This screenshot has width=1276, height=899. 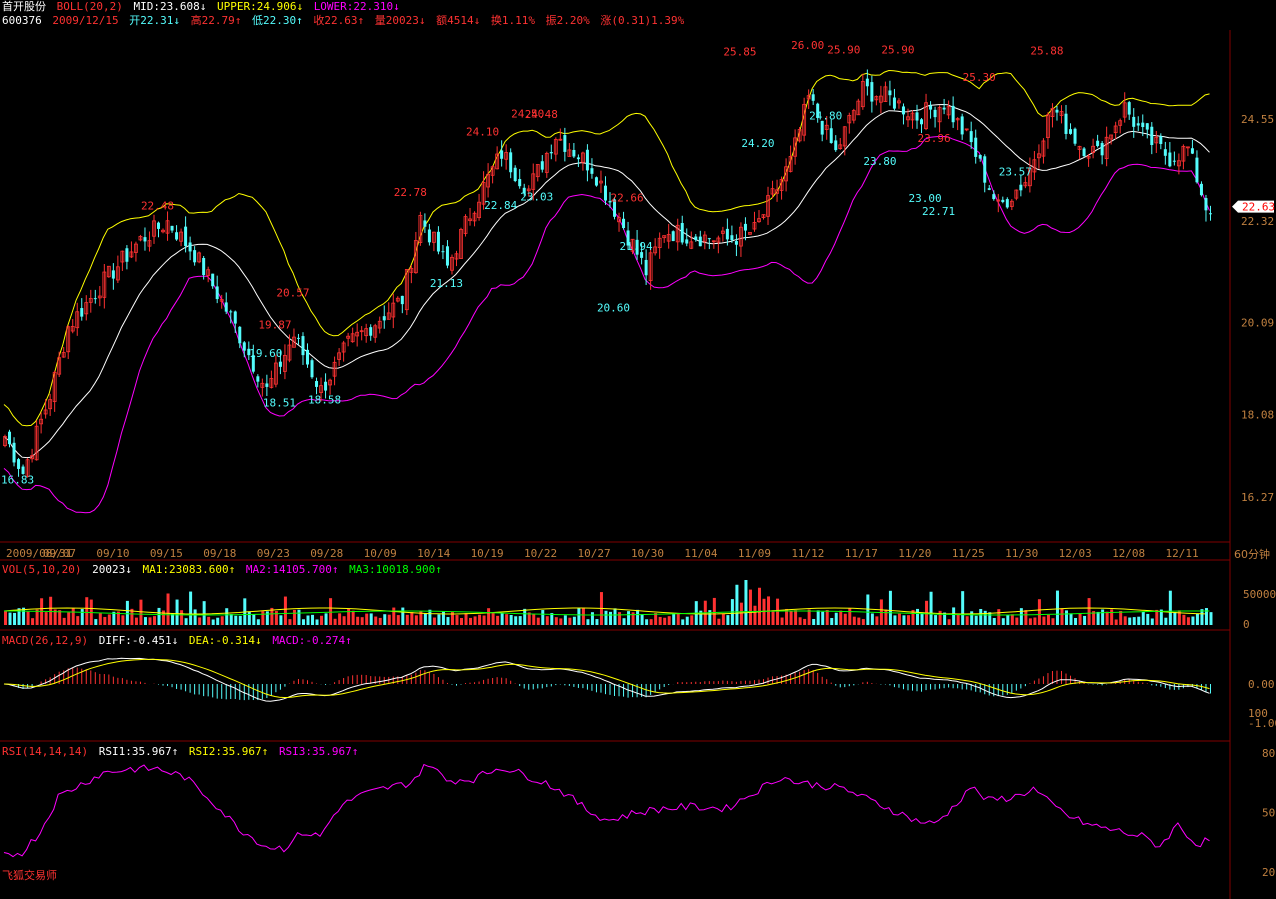 I want to click on x-axis-label: 10/22, so click(x=540, y=553).